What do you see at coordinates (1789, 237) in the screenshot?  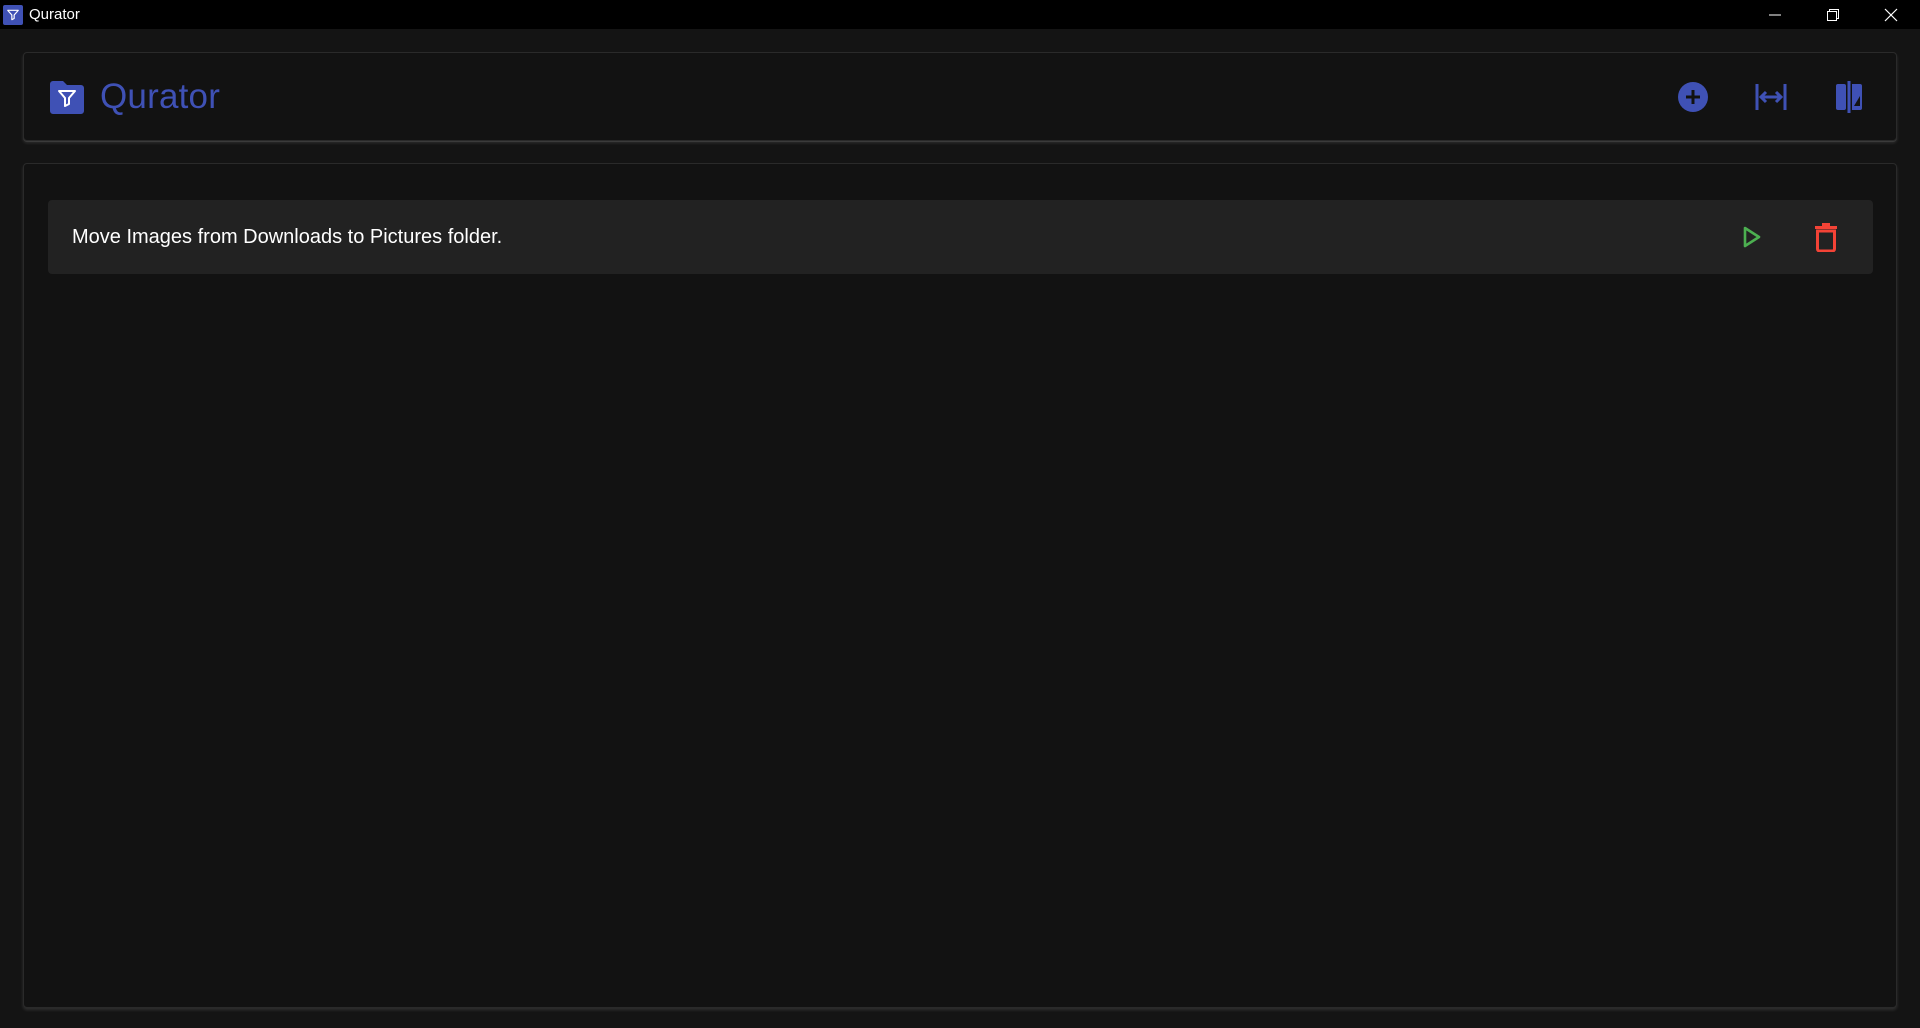 I see `task-actions` at bounding box center [1789, 237].